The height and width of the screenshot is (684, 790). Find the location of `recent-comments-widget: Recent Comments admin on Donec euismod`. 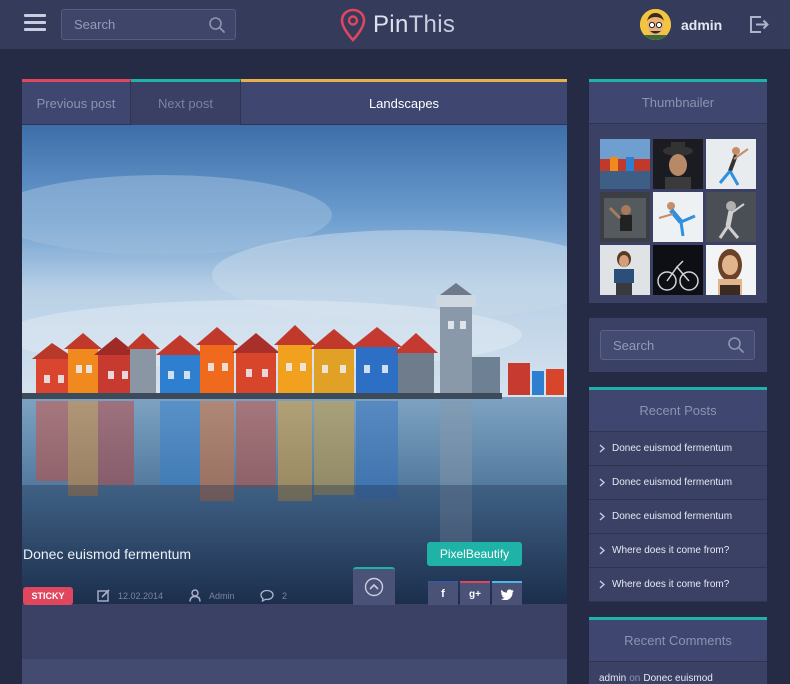

recent-comments-widget: Recent Comments admin on Donec euismod is located at coordinates (678, 650).